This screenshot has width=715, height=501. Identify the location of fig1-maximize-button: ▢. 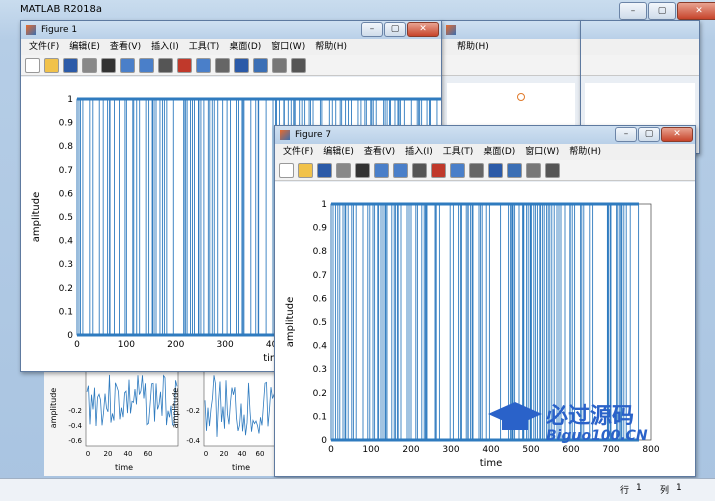
(395, 29).